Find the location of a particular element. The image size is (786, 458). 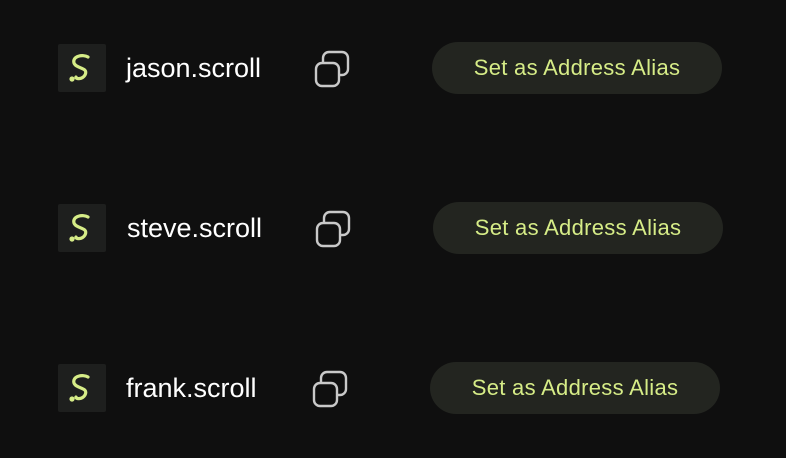

name-label: jason.scroll is located at coordinates (194, 68).